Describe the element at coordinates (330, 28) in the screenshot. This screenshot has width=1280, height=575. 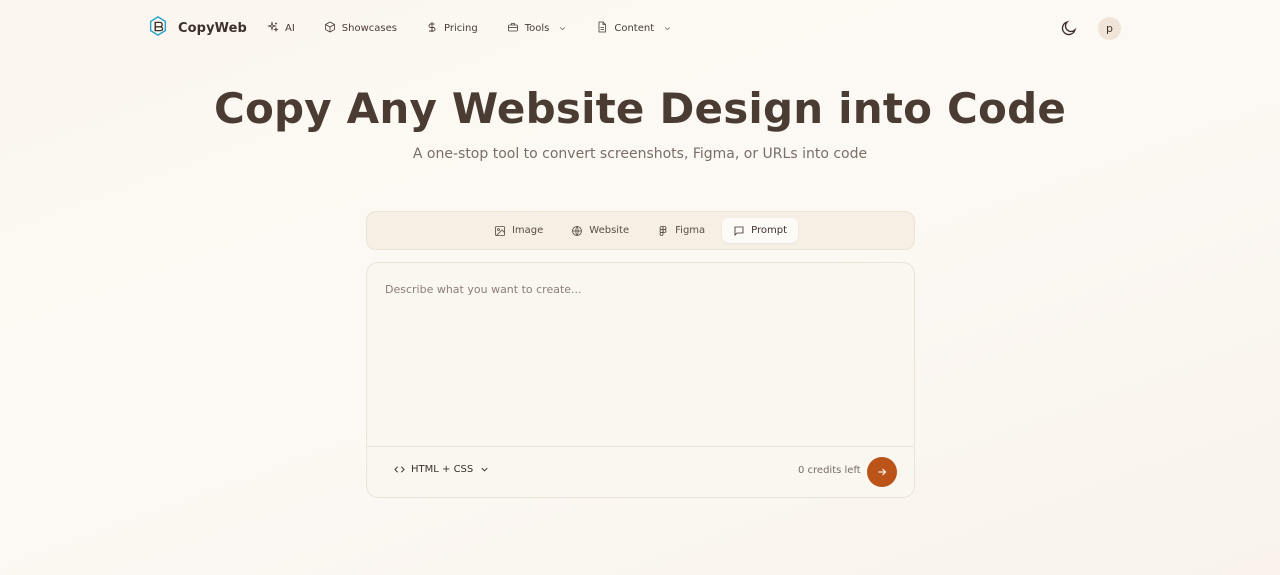
I see `box-icon` at that location.